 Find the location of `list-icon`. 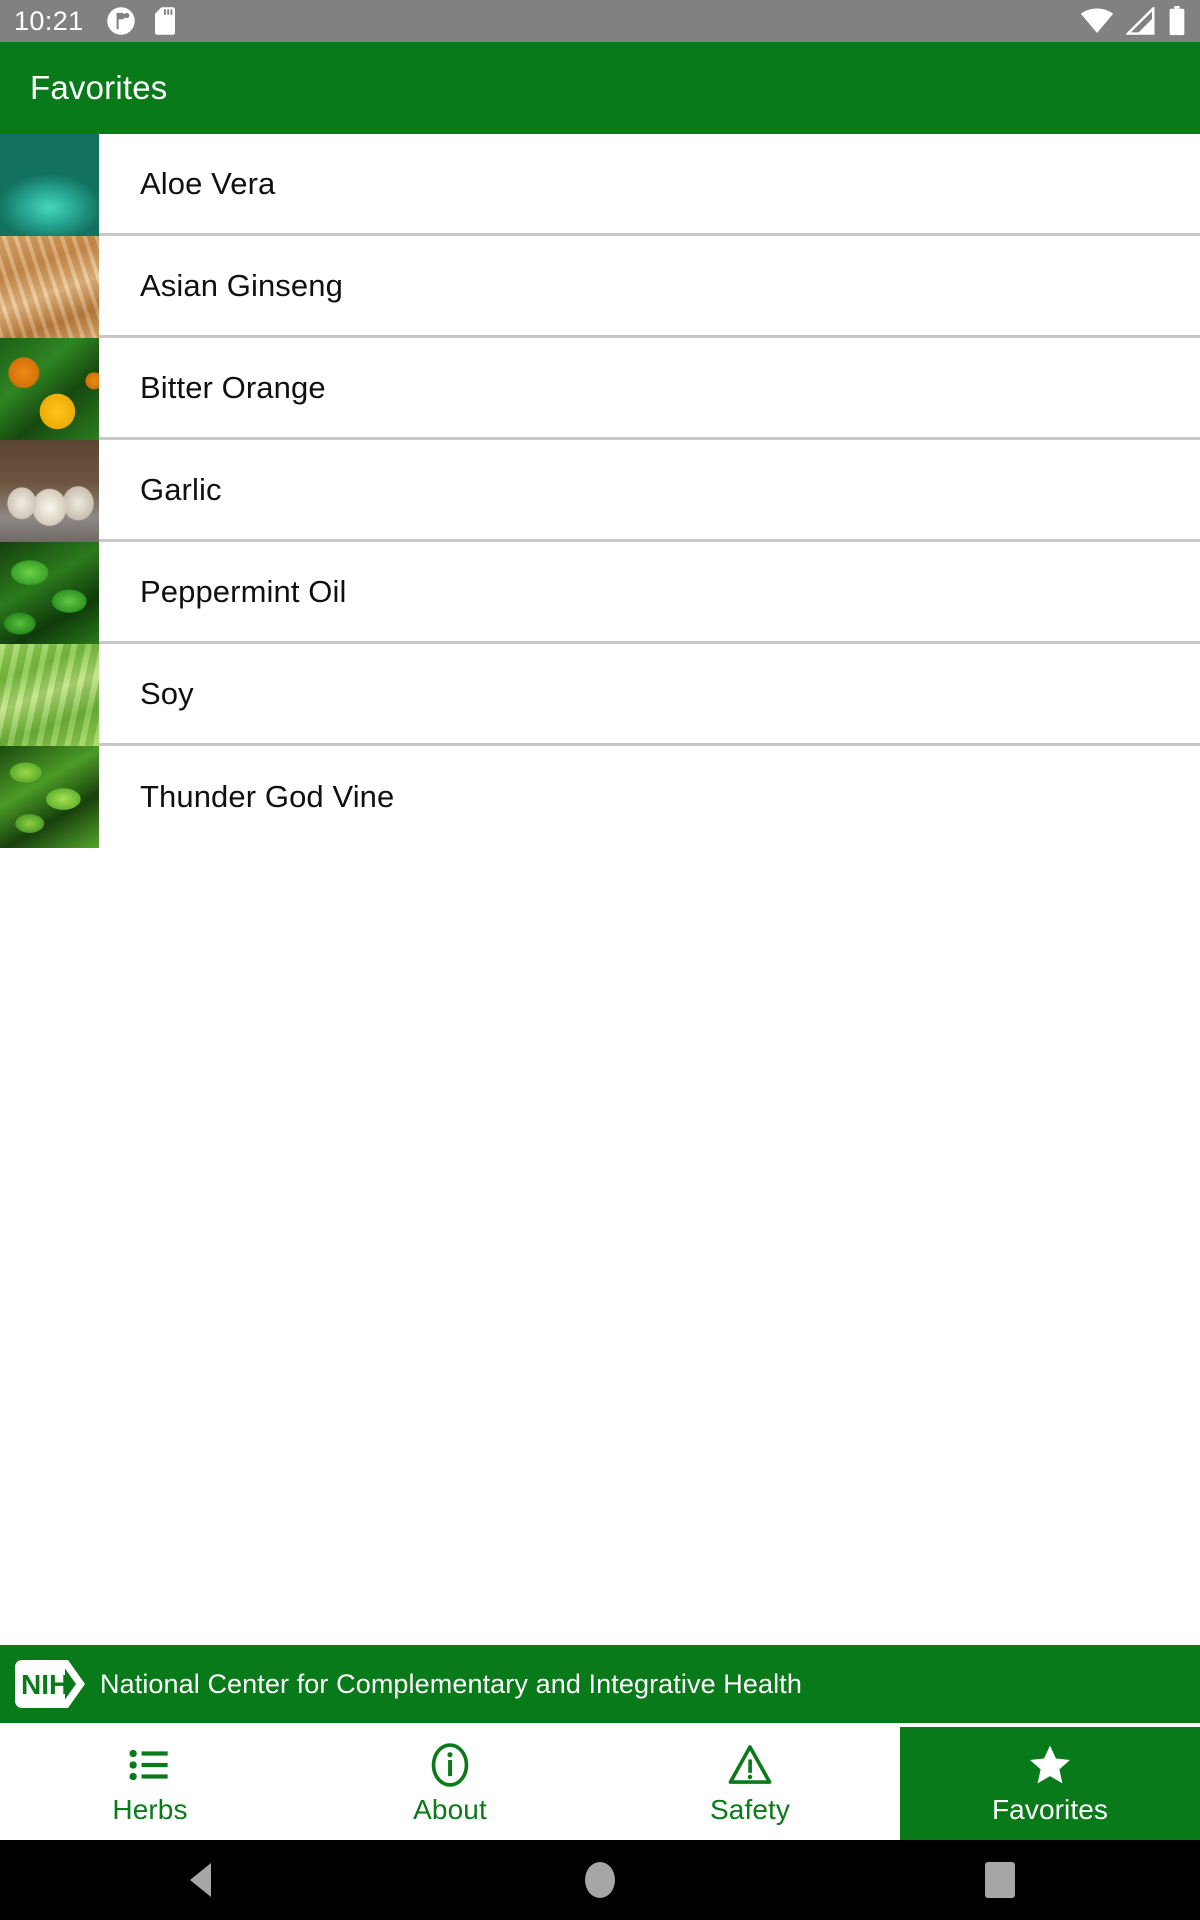

list-icon is located at coordinates (150, 1765).